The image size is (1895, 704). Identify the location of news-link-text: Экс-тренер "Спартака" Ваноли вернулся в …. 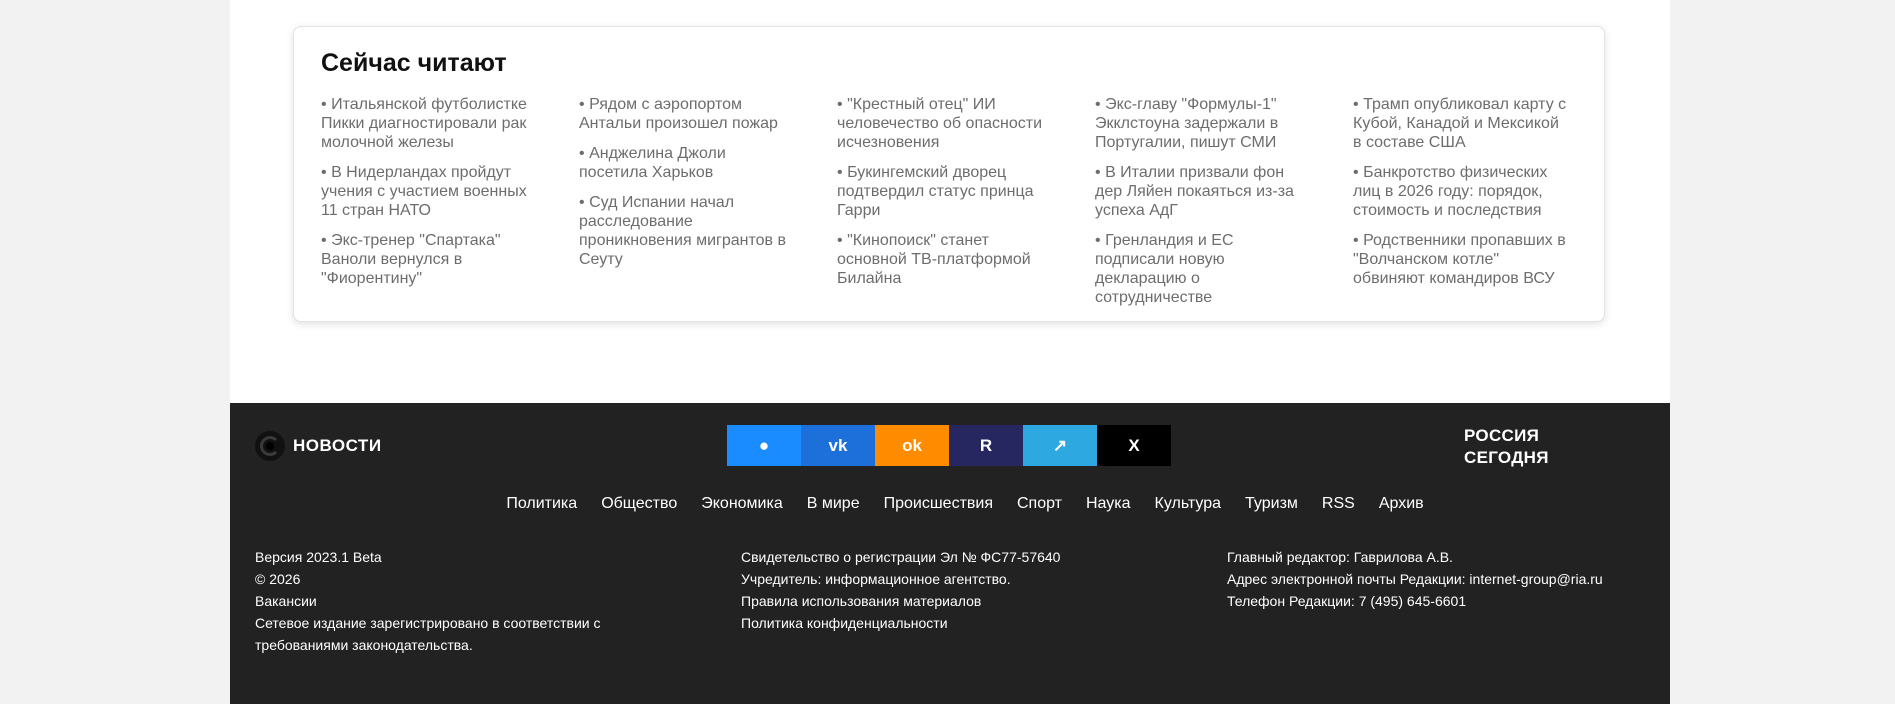
(411, 259).